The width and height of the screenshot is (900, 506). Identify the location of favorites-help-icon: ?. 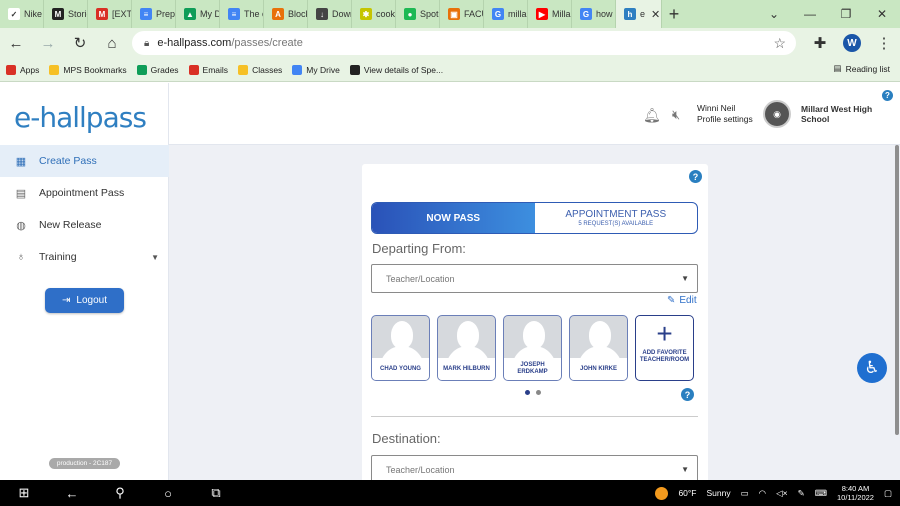
(687, 394).